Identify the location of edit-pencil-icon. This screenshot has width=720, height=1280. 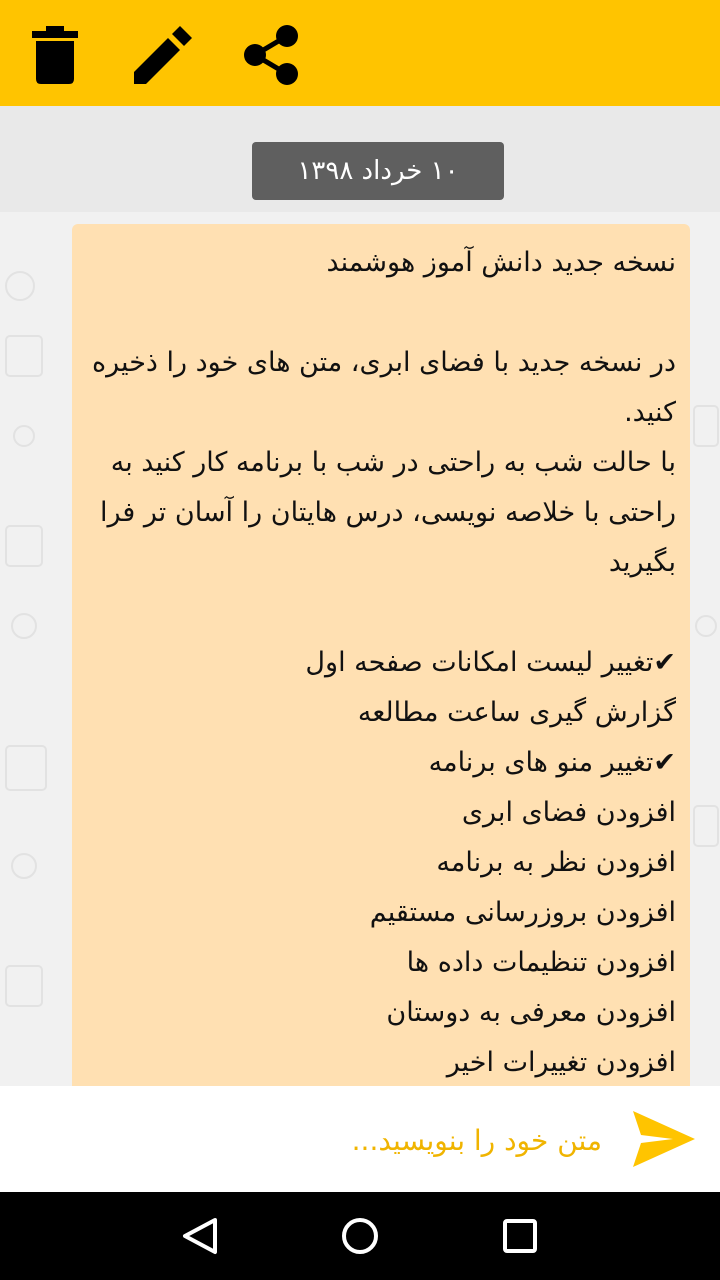
(163, 55).